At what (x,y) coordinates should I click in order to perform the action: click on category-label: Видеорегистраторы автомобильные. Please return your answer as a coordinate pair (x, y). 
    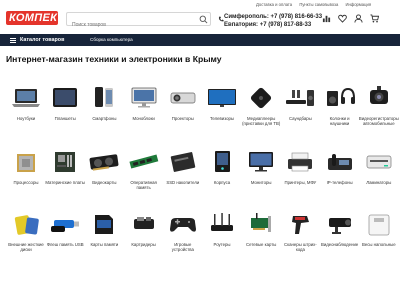
    Looking at the image, I should click on (378, 121).